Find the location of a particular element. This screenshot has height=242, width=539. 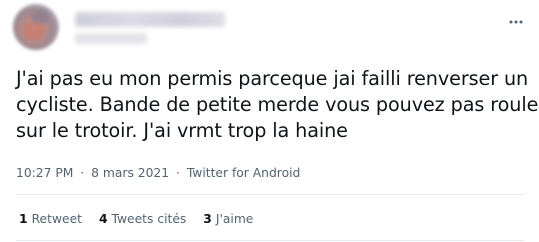

tweet-source-link: Twitter for Android is located at coordinates (243, 173).